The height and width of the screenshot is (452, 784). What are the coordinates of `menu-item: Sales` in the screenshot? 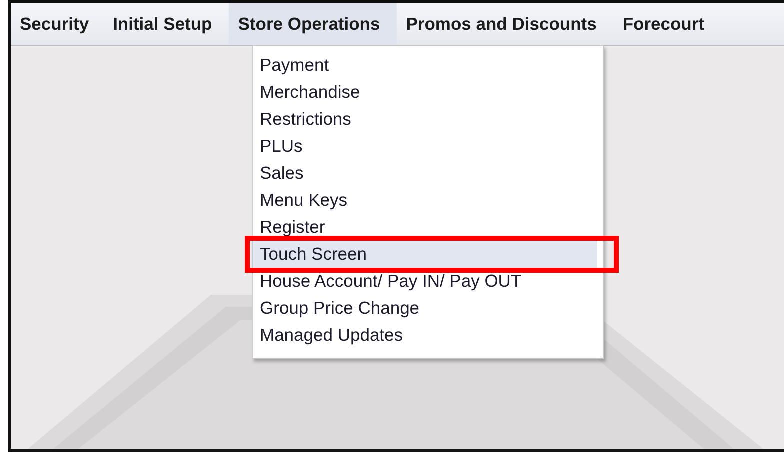 It's located at (425, 173).